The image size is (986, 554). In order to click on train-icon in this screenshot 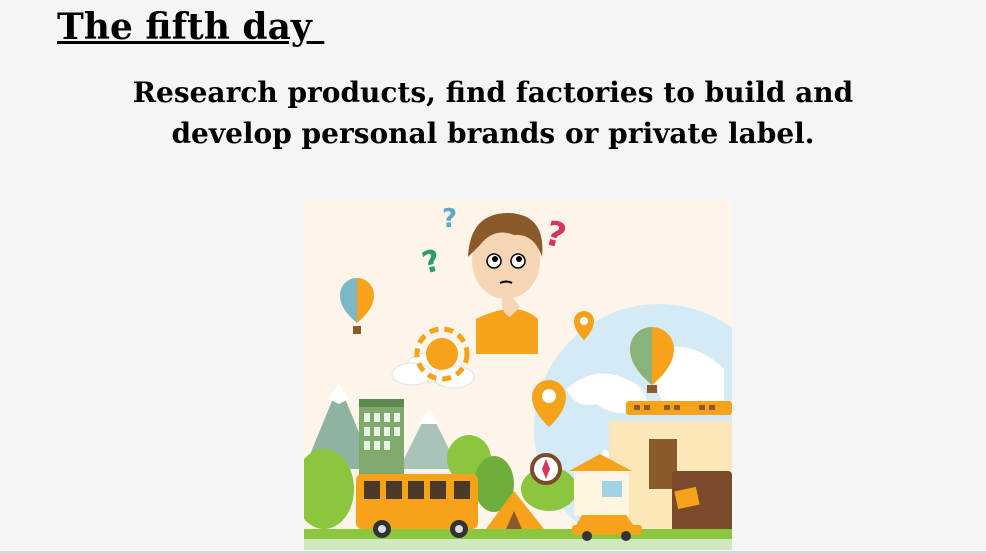, I will do `click(679, 408)`.